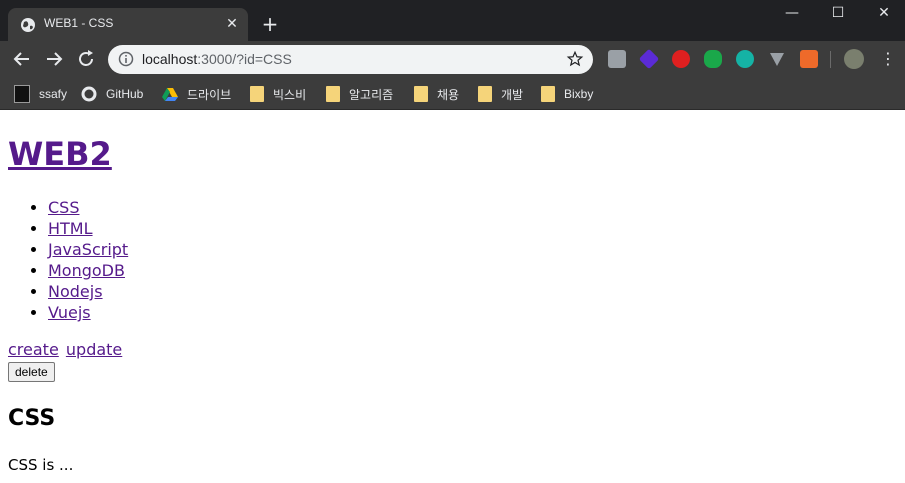 This screenshot has height=483, width=905. Describe the element at coordinates (69, 312) in the screenshot. I see `topic-link-vuejs: Vuejs` at that location.